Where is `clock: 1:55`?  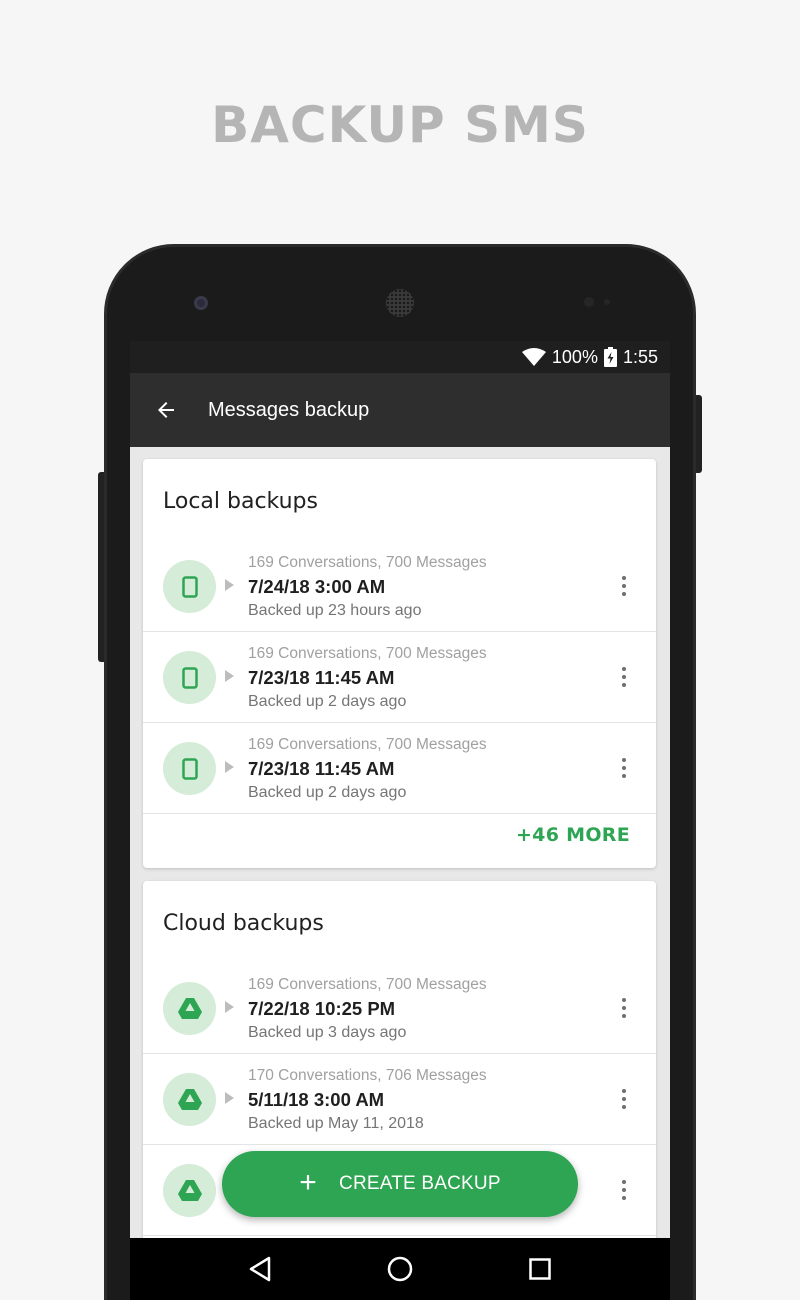 clock: 1:55 is located at coordinates (640, 356).